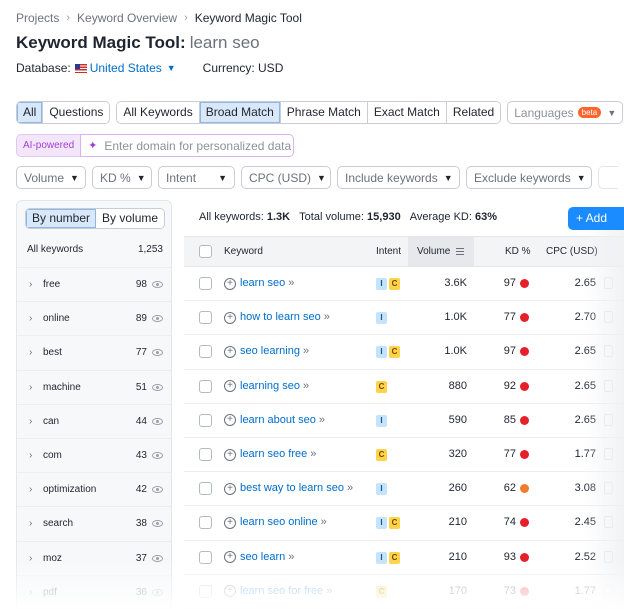 Image resolution: width=624 pixels, height=609 pixels. What do you see at coordinates (292, 488) in the screenshot?
I see `keyword-link: best way to learn seo` at bounding box center [292, 488].